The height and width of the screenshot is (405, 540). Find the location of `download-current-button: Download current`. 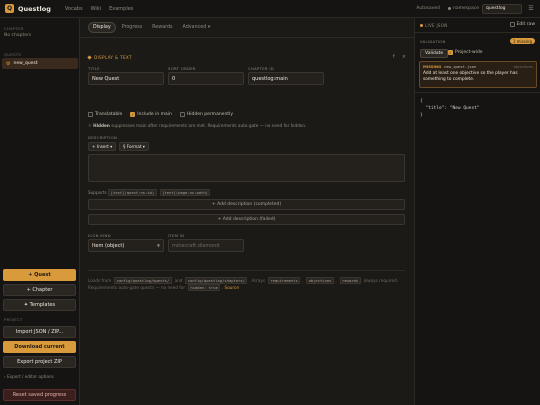

download-current-button: Download current is located at coordinates (39, 347).